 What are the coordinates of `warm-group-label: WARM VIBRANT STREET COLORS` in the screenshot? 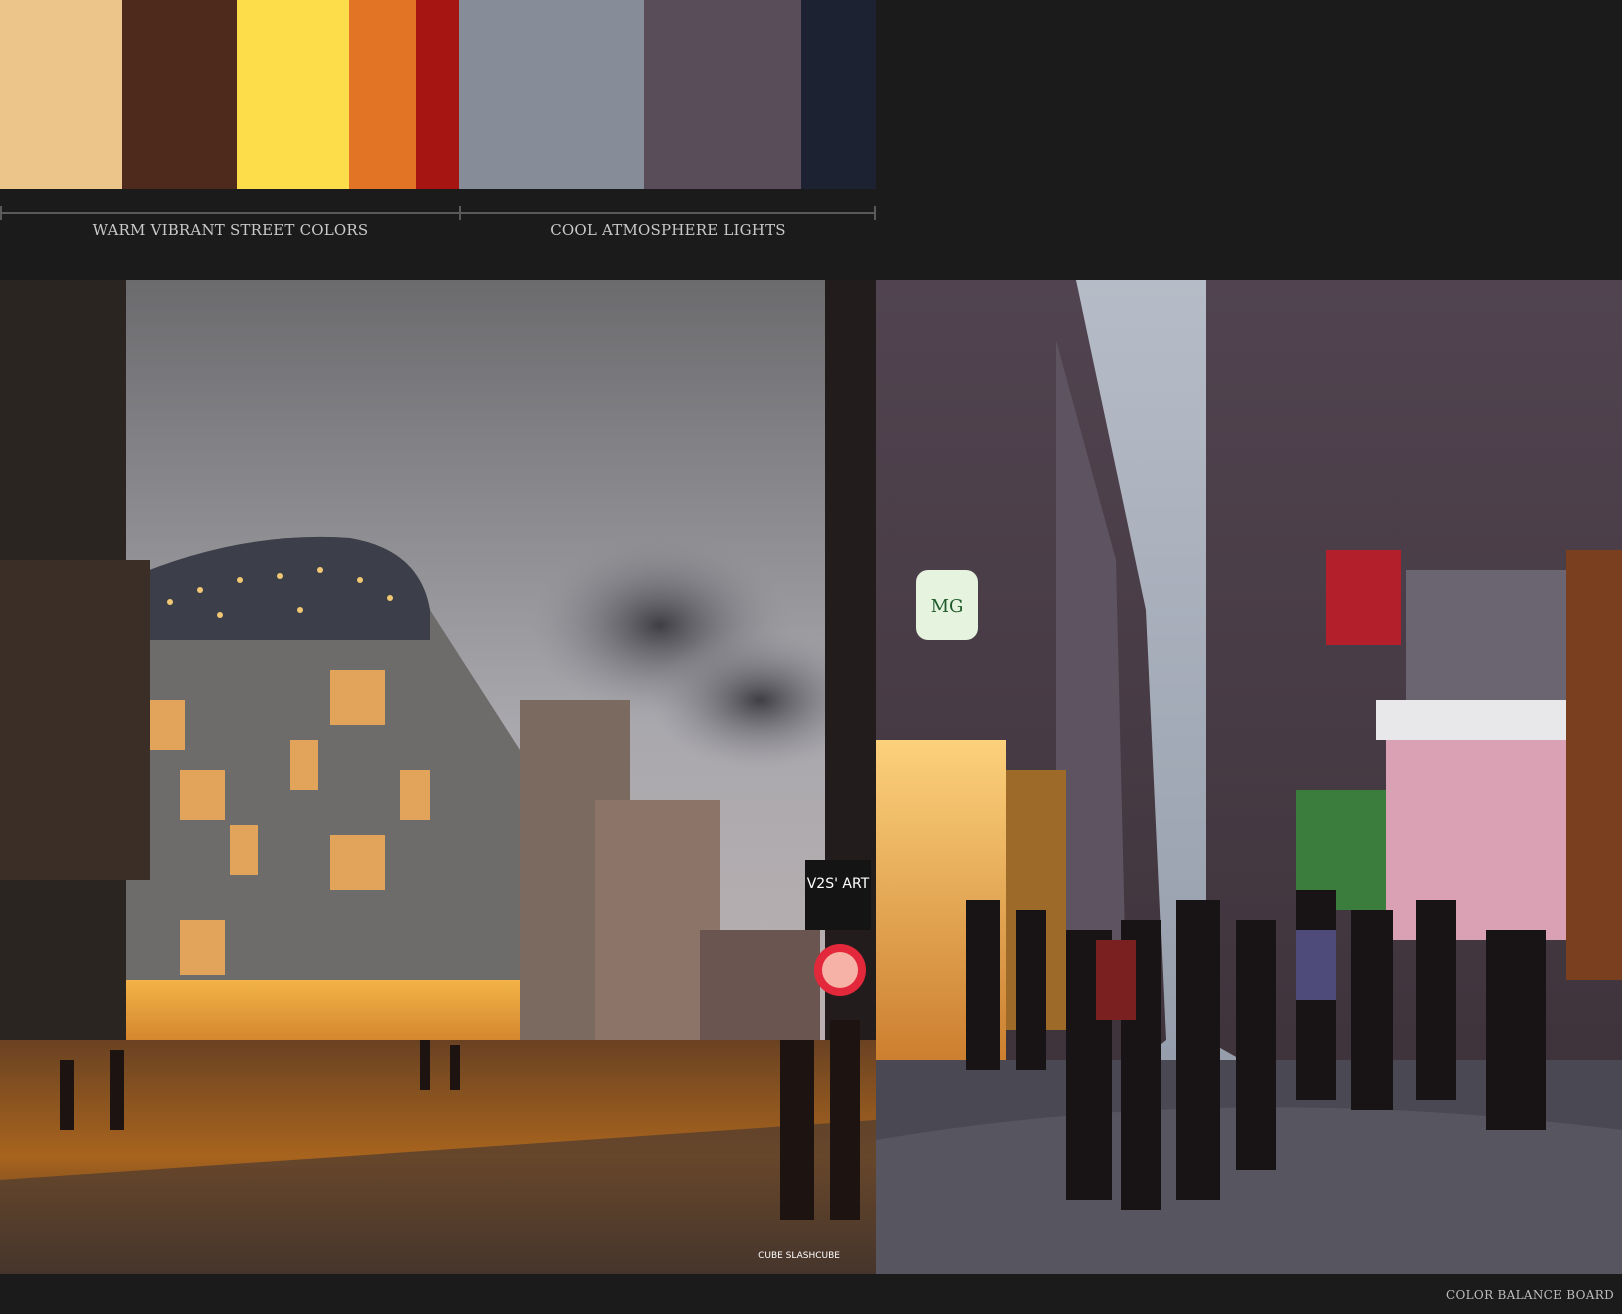 It's located at (230, 230).